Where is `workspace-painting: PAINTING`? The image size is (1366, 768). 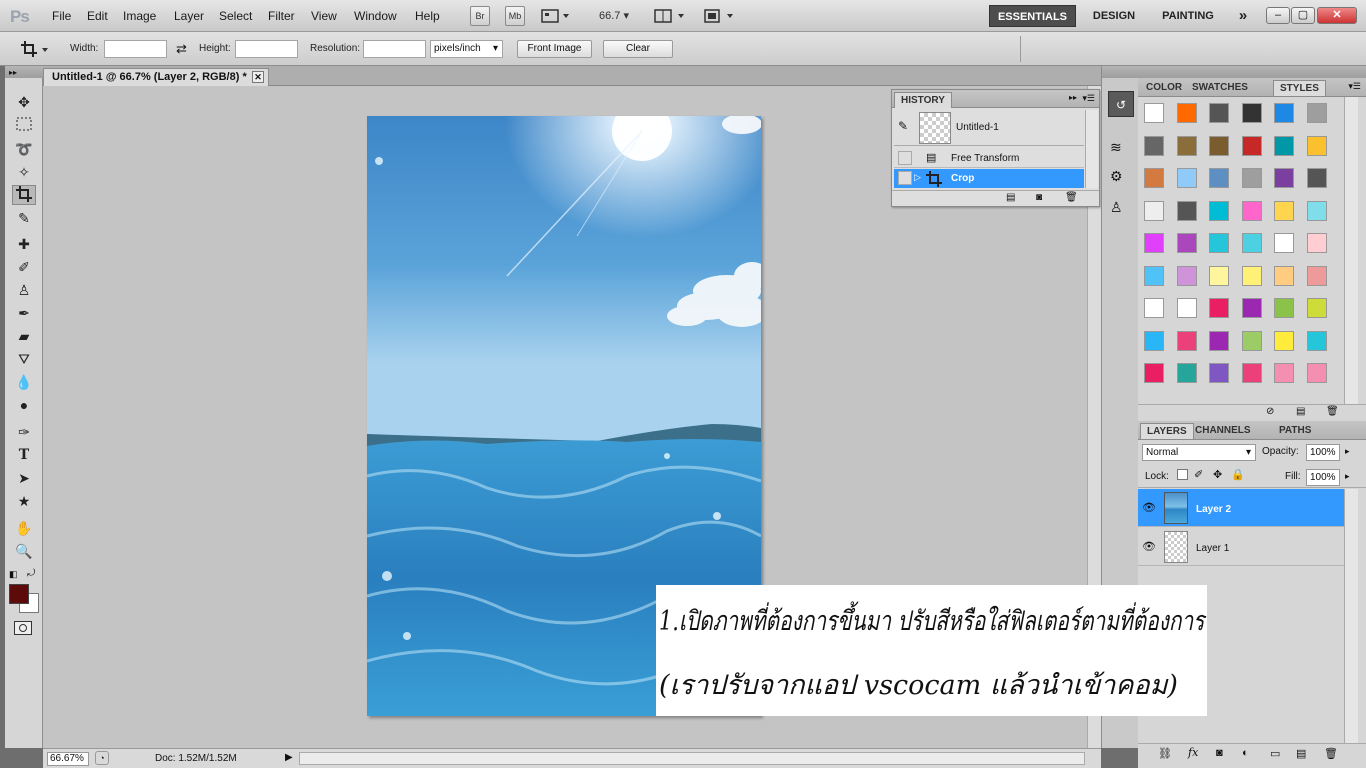
workspace-painting: PAINTING is located at coordinates (1188, 16).